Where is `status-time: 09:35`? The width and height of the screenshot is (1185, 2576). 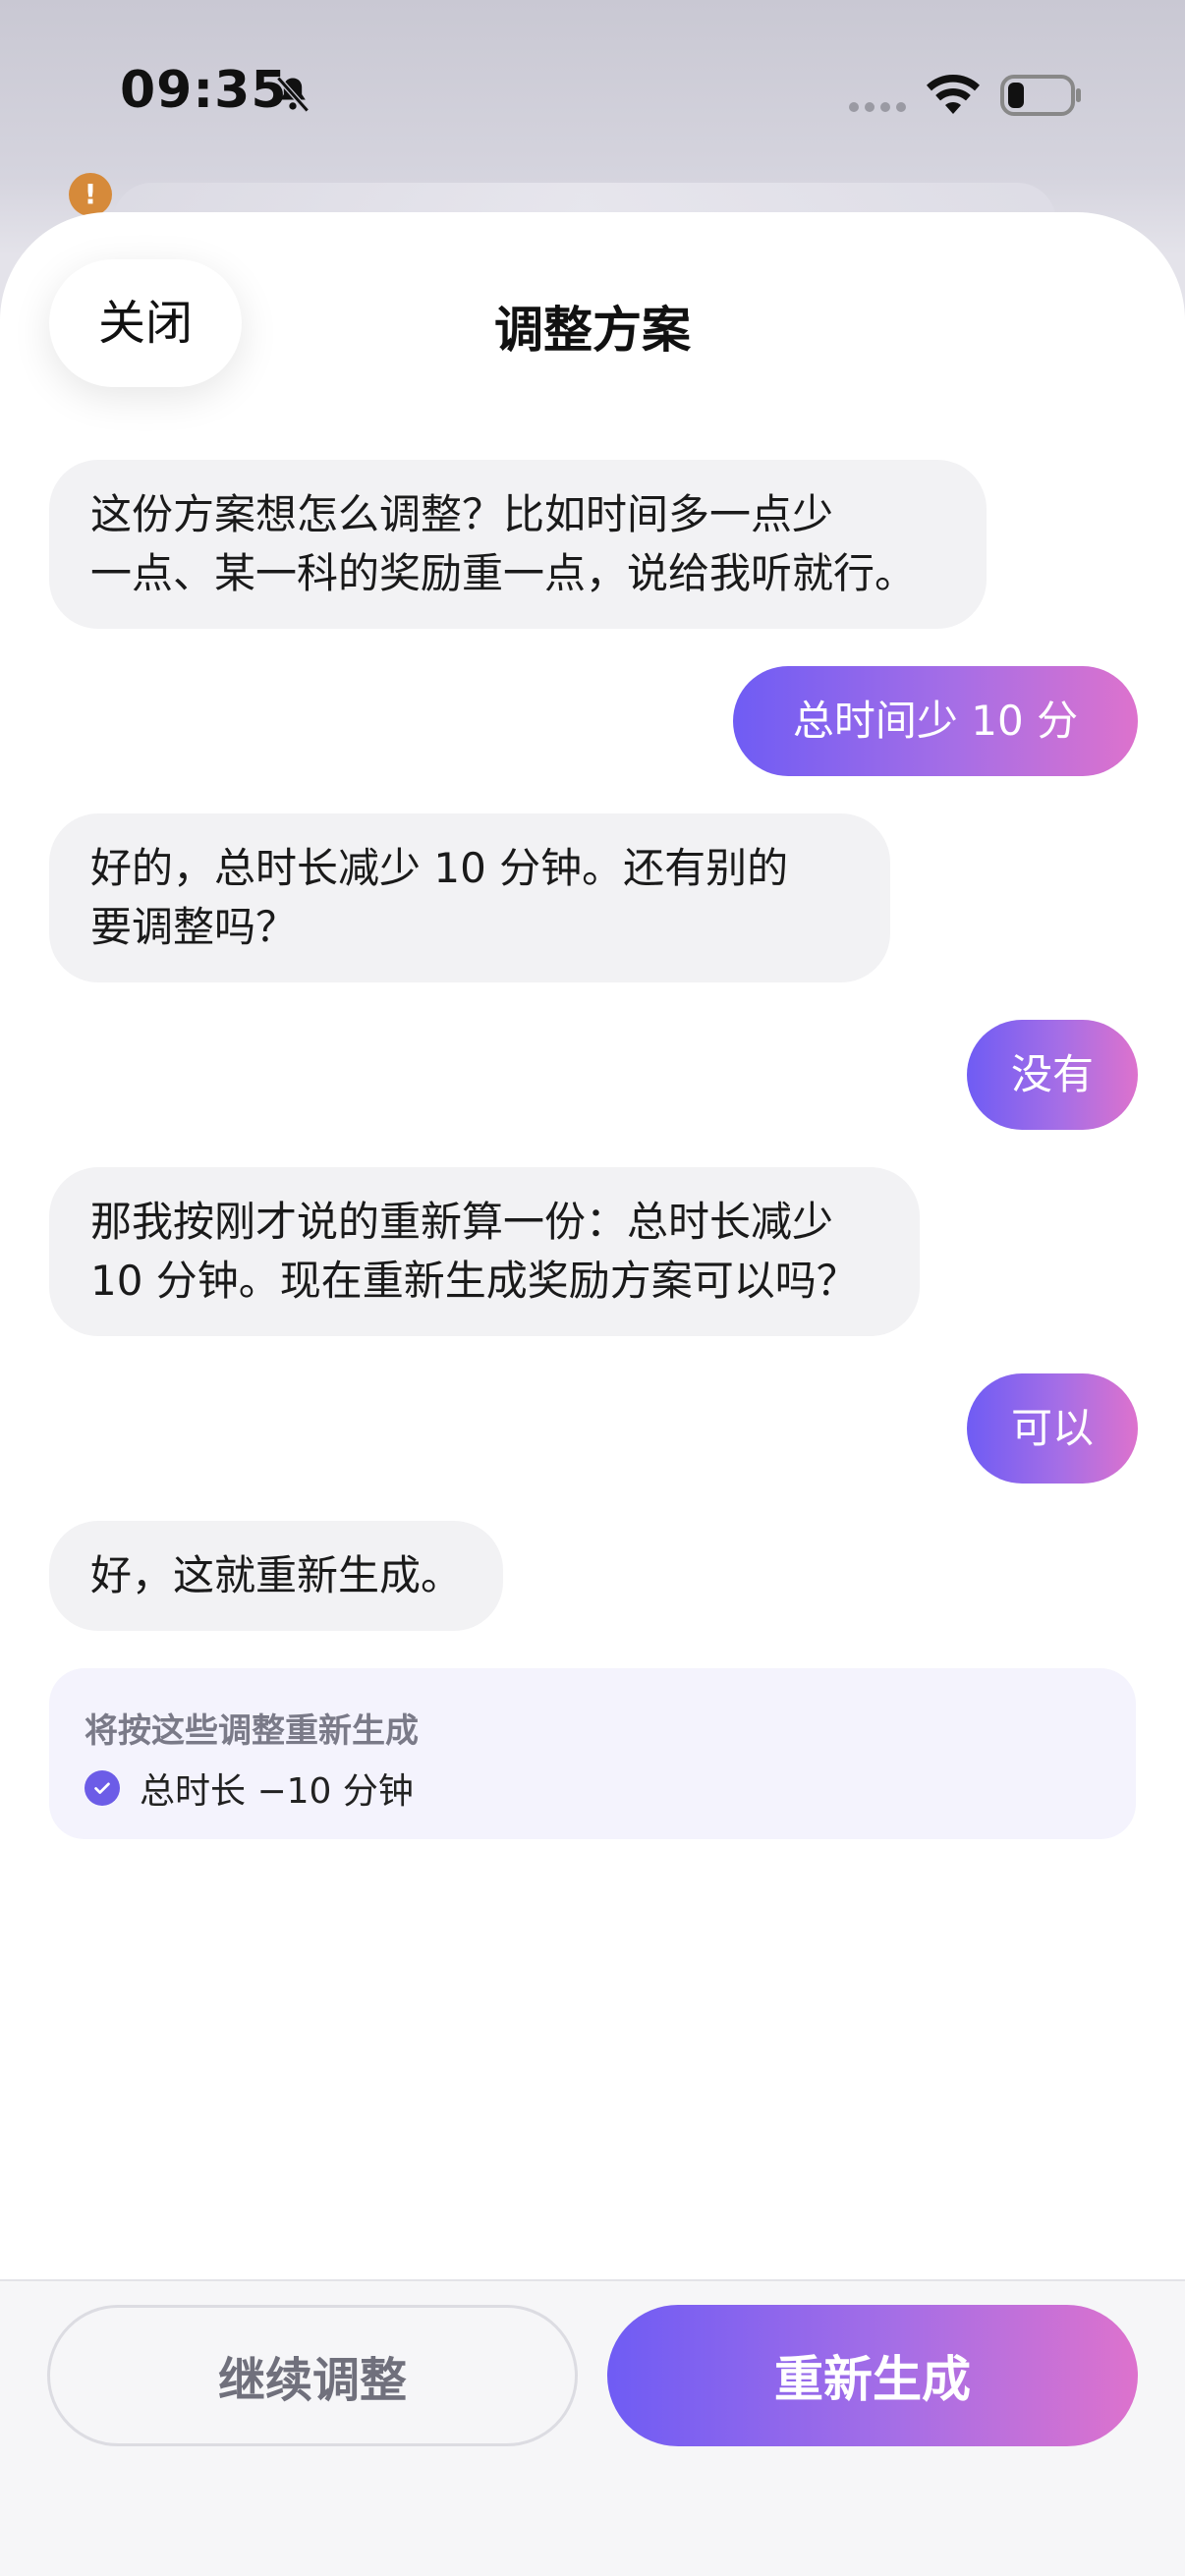
status-time: 09:35 is located at coordinates (204, 90).